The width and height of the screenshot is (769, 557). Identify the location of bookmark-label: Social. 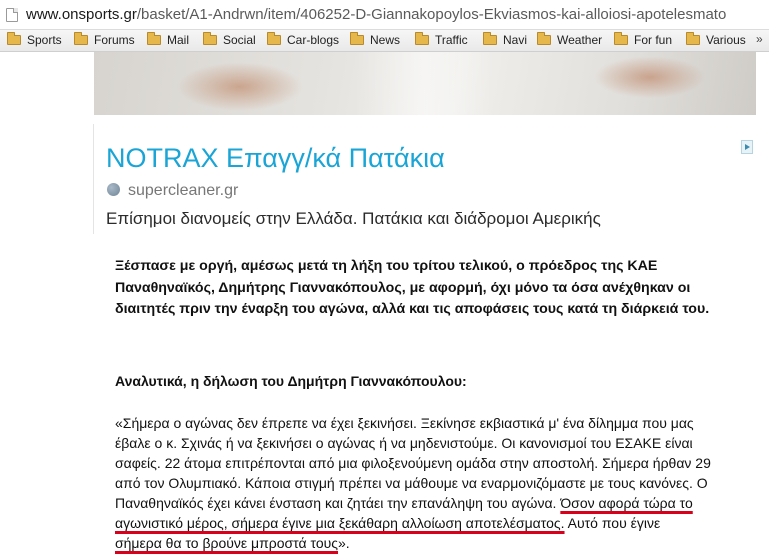
(239, 40).